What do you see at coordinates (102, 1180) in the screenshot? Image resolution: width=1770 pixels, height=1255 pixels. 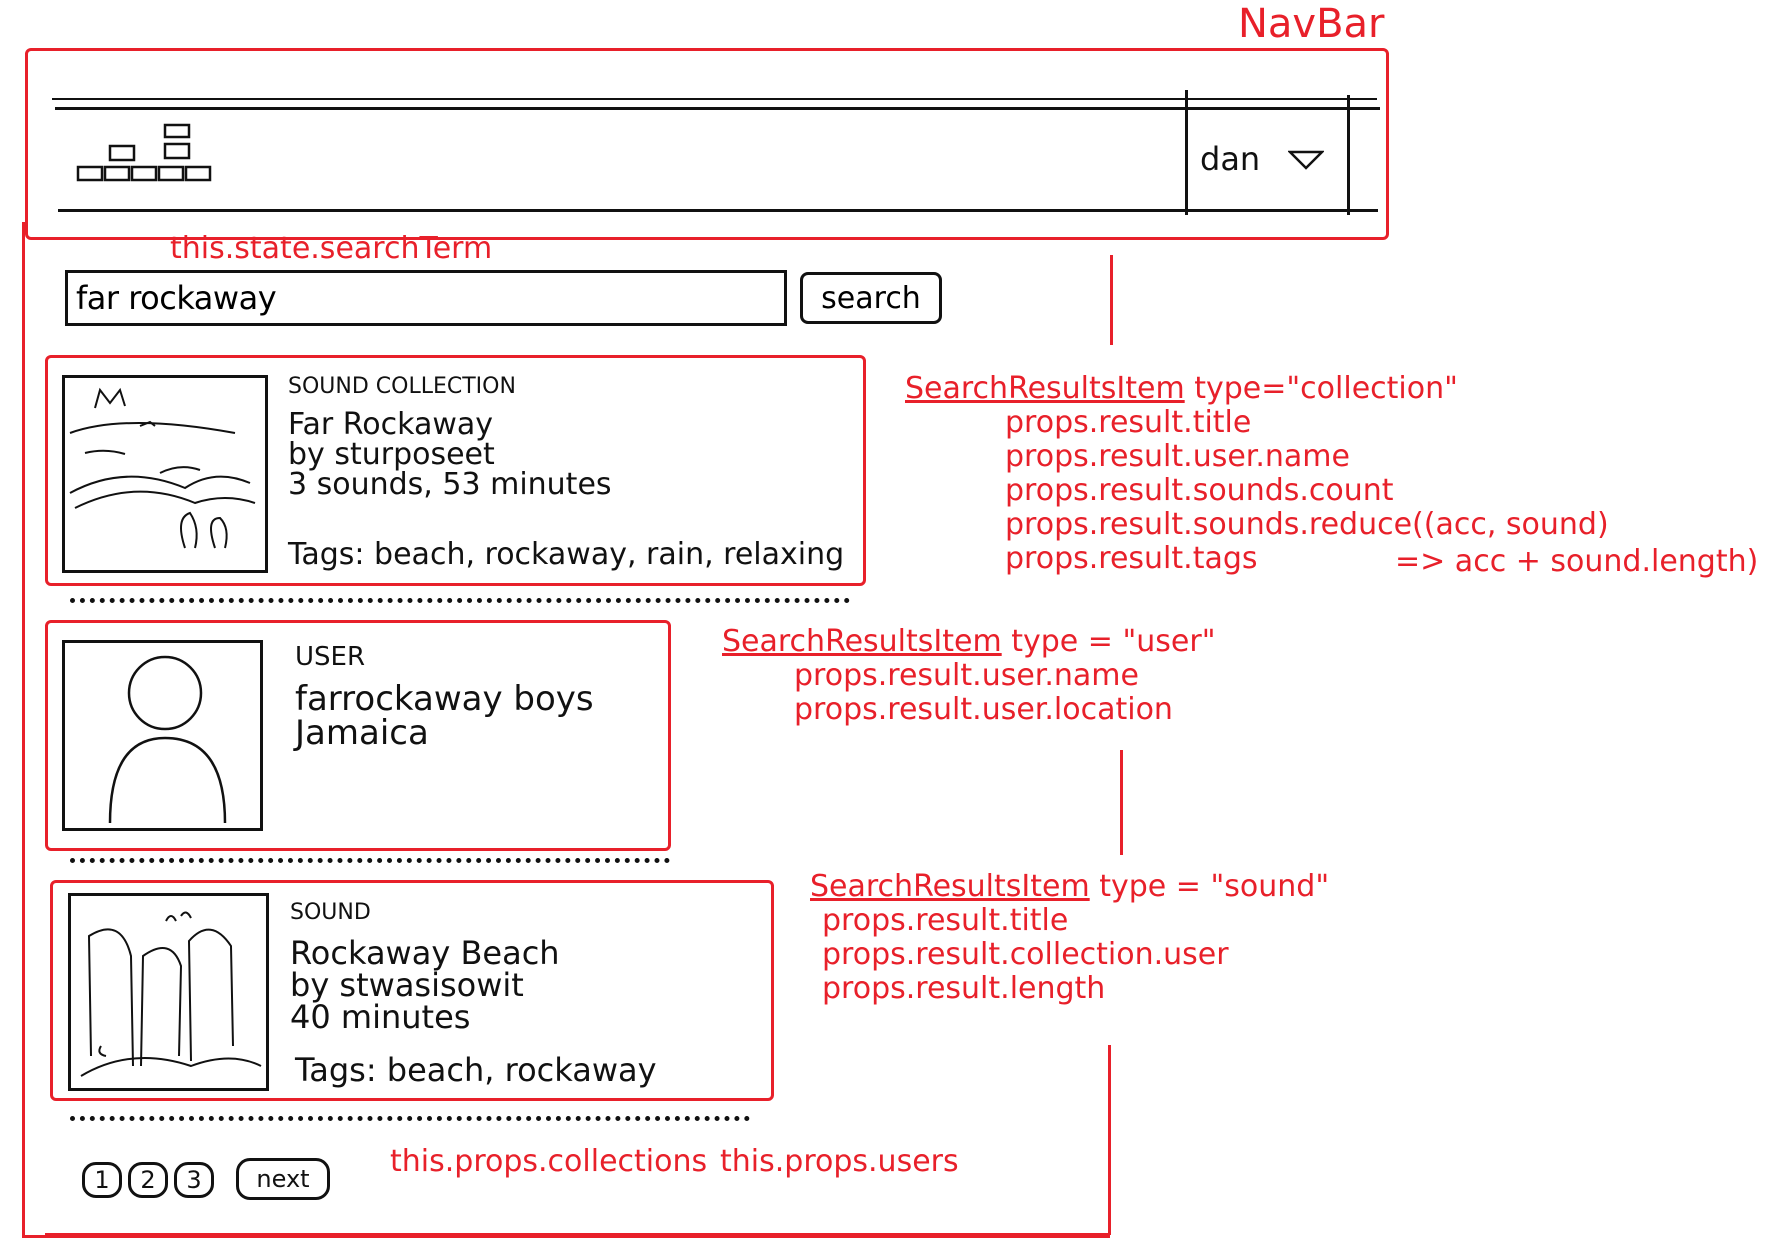 I see `page-1-button: 1` at bounding box center [102, 1180].